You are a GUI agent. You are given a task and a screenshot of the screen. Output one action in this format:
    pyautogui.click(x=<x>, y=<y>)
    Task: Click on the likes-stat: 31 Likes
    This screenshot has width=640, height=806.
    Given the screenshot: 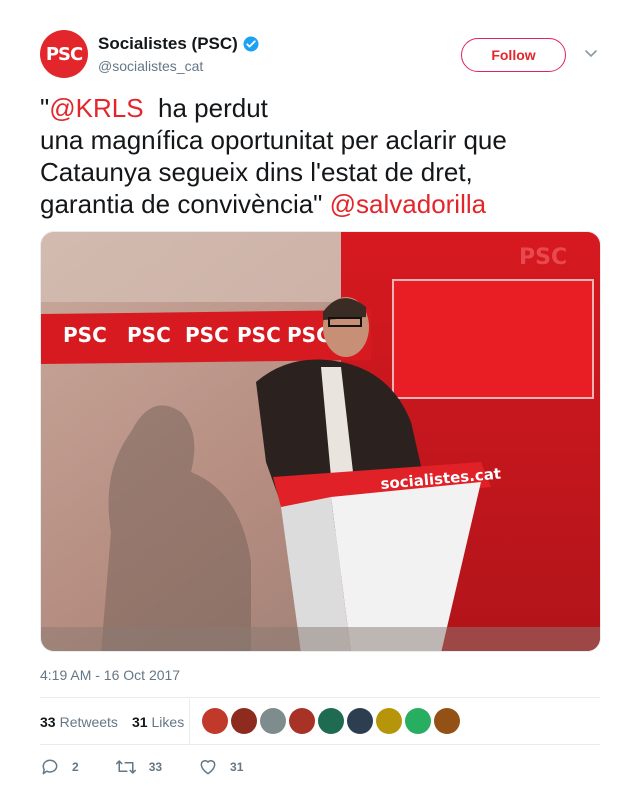 What is the action you would take?
    pyautogui.click(x=158, y=722)
    